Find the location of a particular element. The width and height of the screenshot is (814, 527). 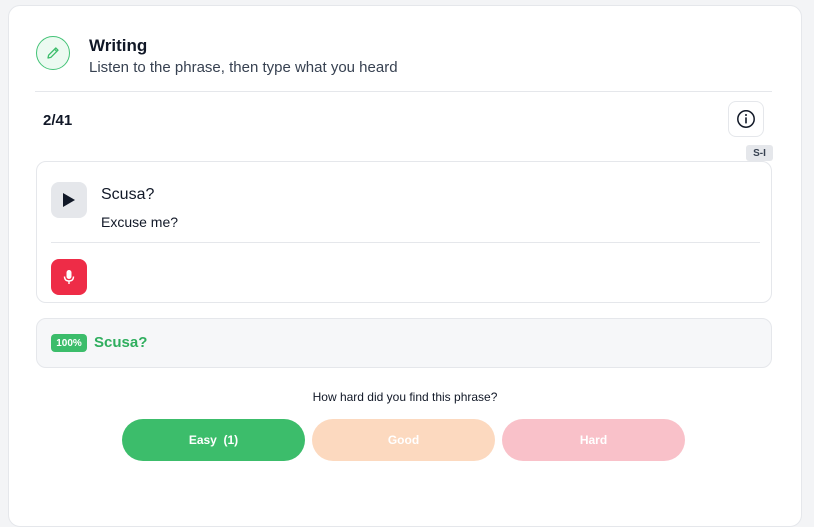

phrase-text: Scusa? is located at coordinates (128, 194).